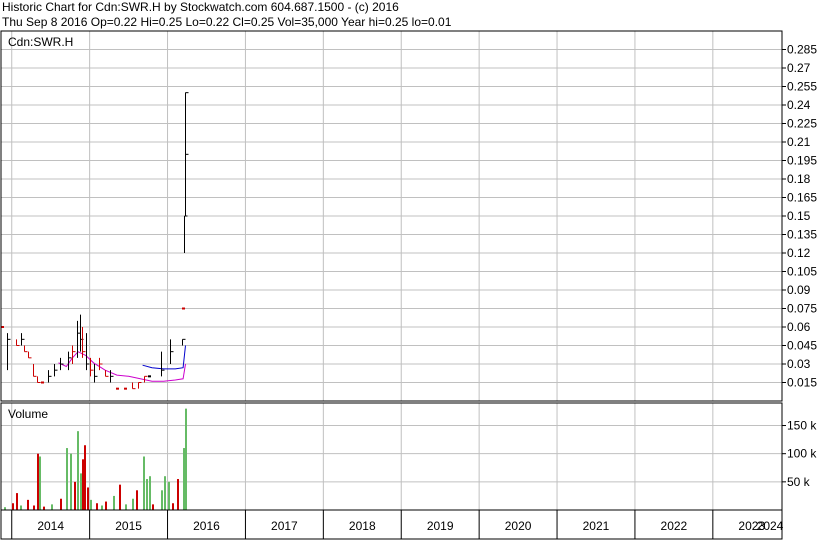 The height and width of the screenshot is (543, 830). I want to click on year-label: 2019, so click(440, 526).